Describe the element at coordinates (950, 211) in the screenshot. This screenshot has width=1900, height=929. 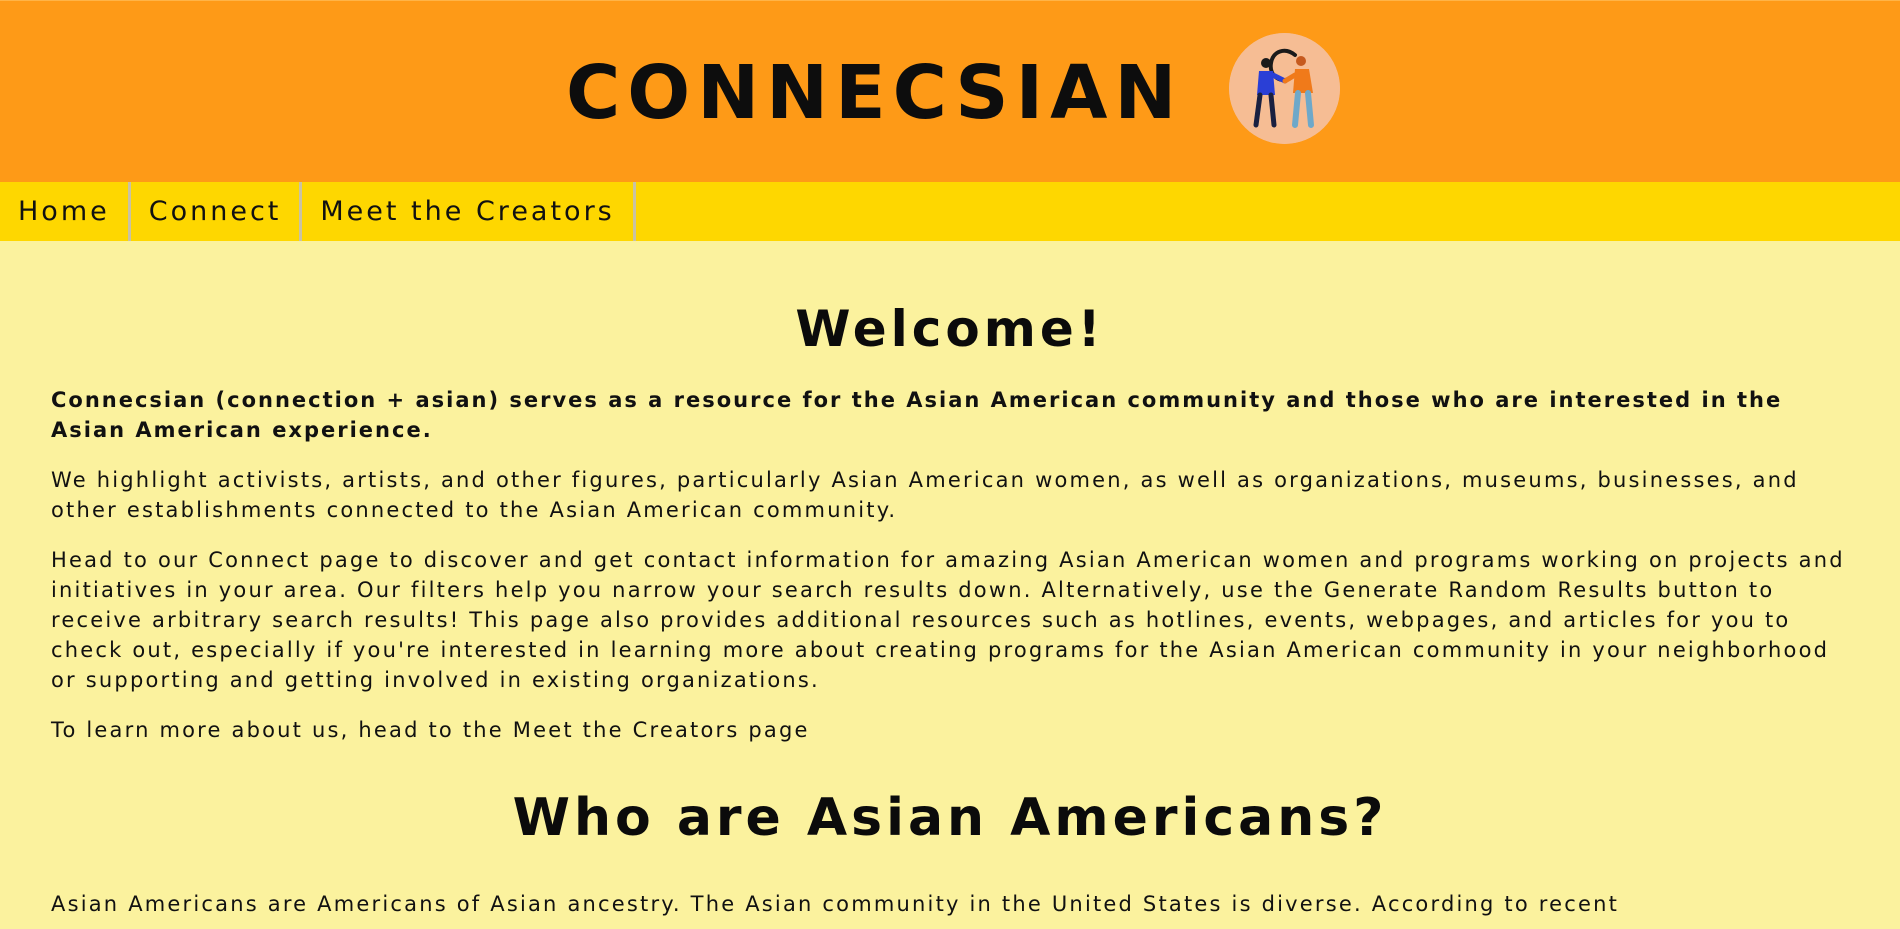
I see `main-nav: Home Connect Meet the Creators` at that location.